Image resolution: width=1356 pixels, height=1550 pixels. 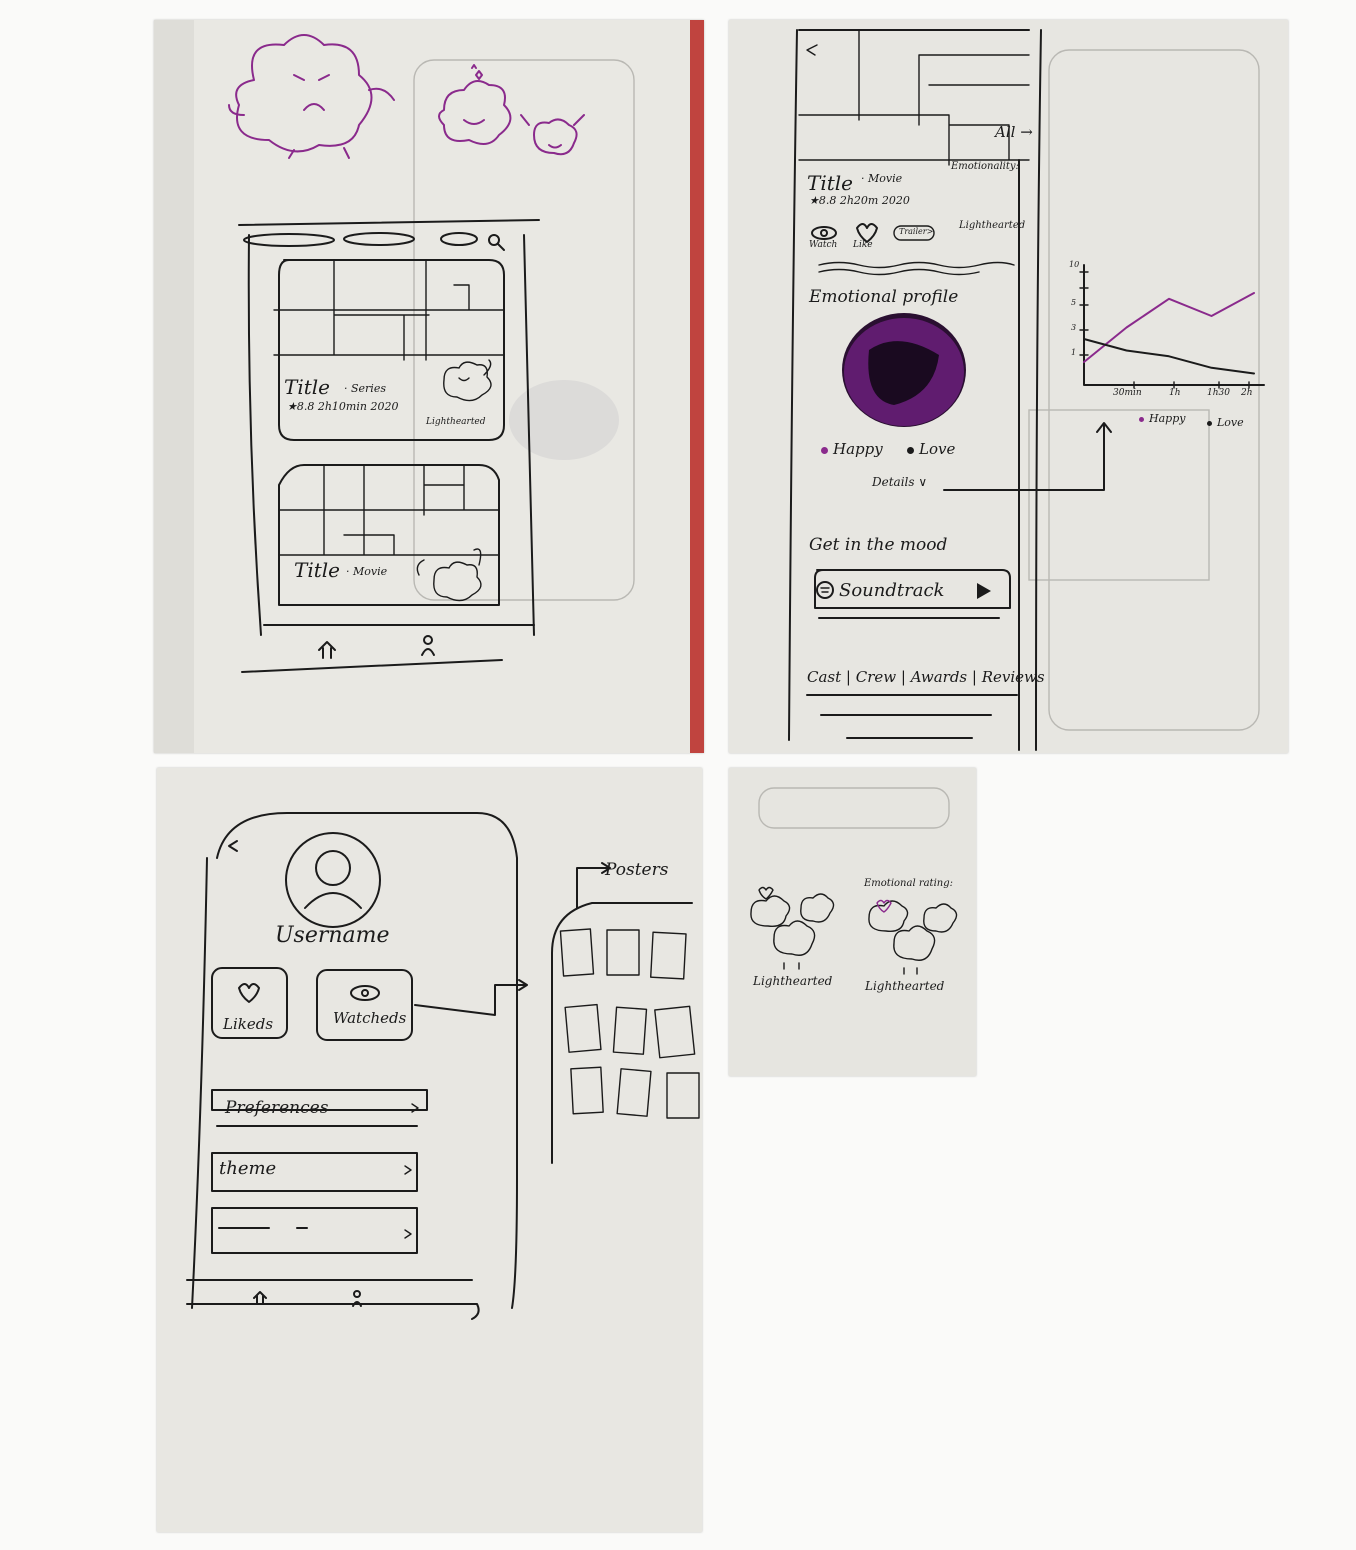 I want to click on emotion-line-chart, so click(x=1172, y=326).